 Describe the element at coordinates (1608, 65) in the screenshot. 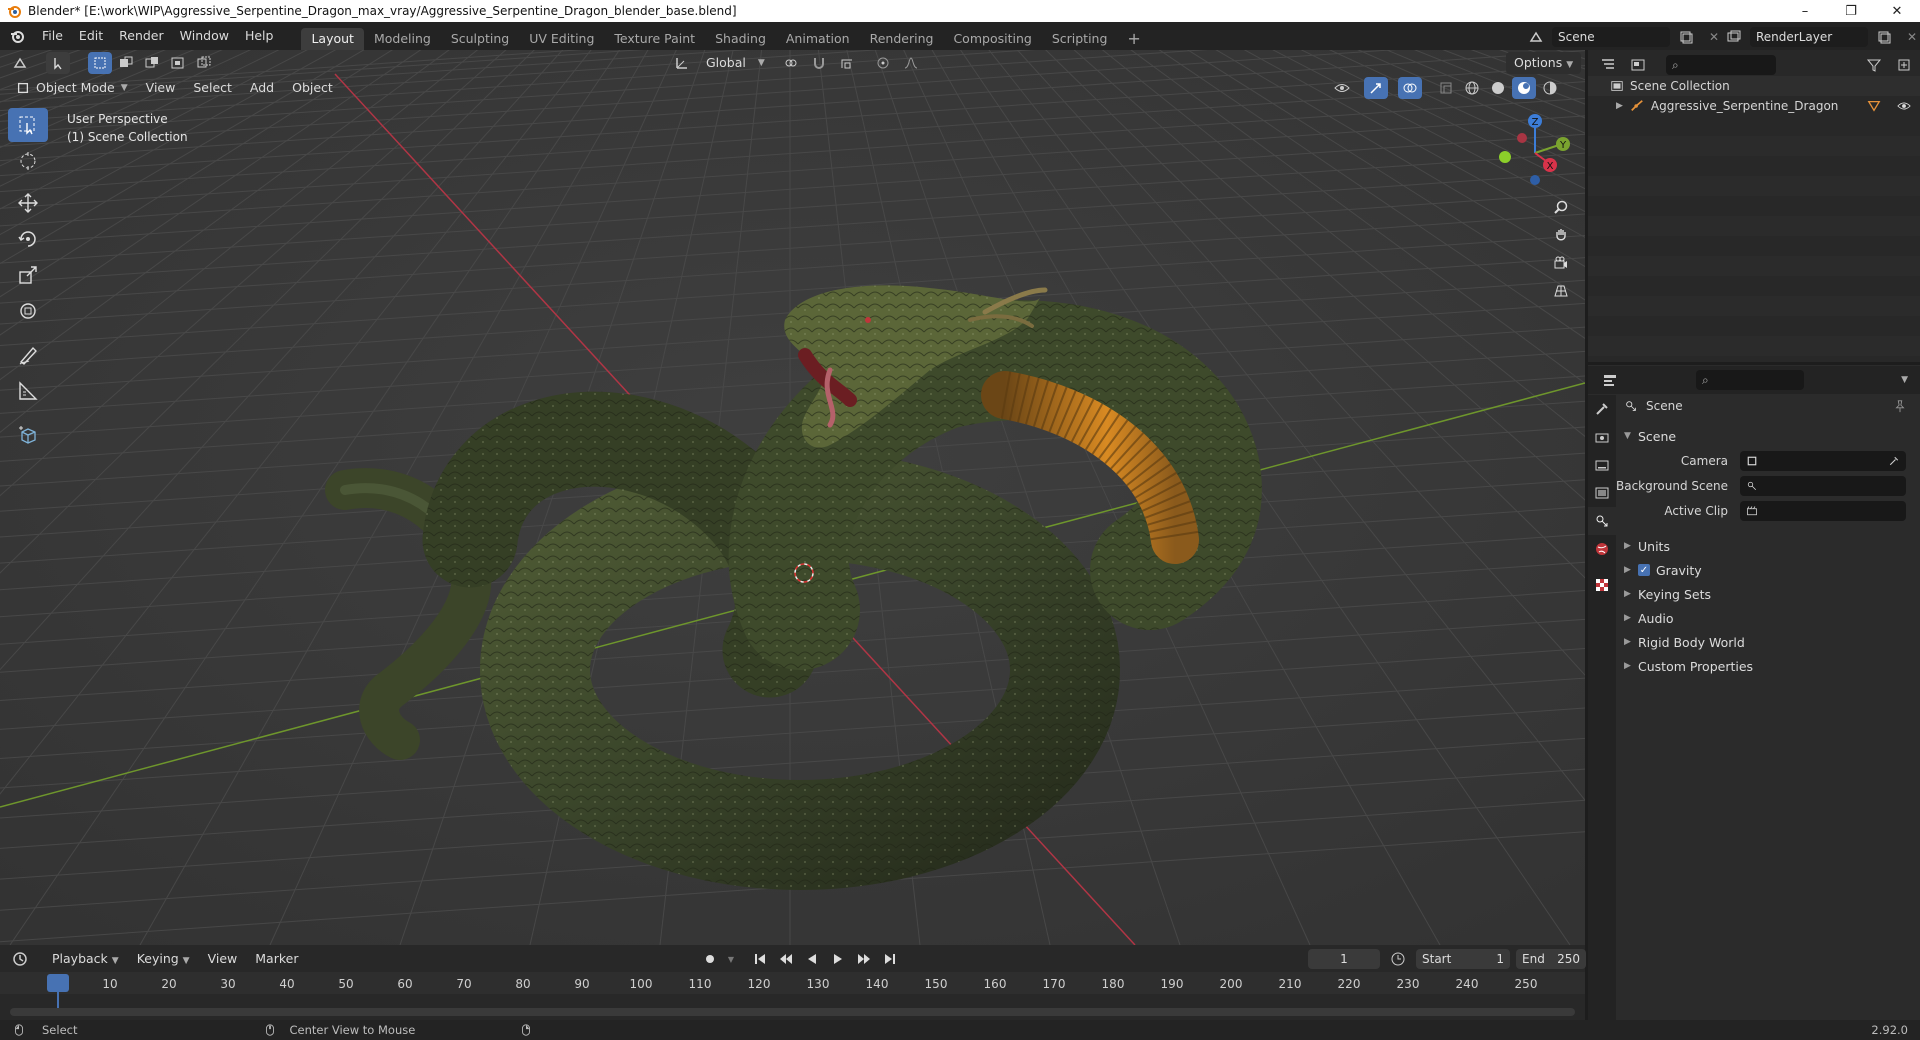

I see `outliner-editor-icon` at that location.